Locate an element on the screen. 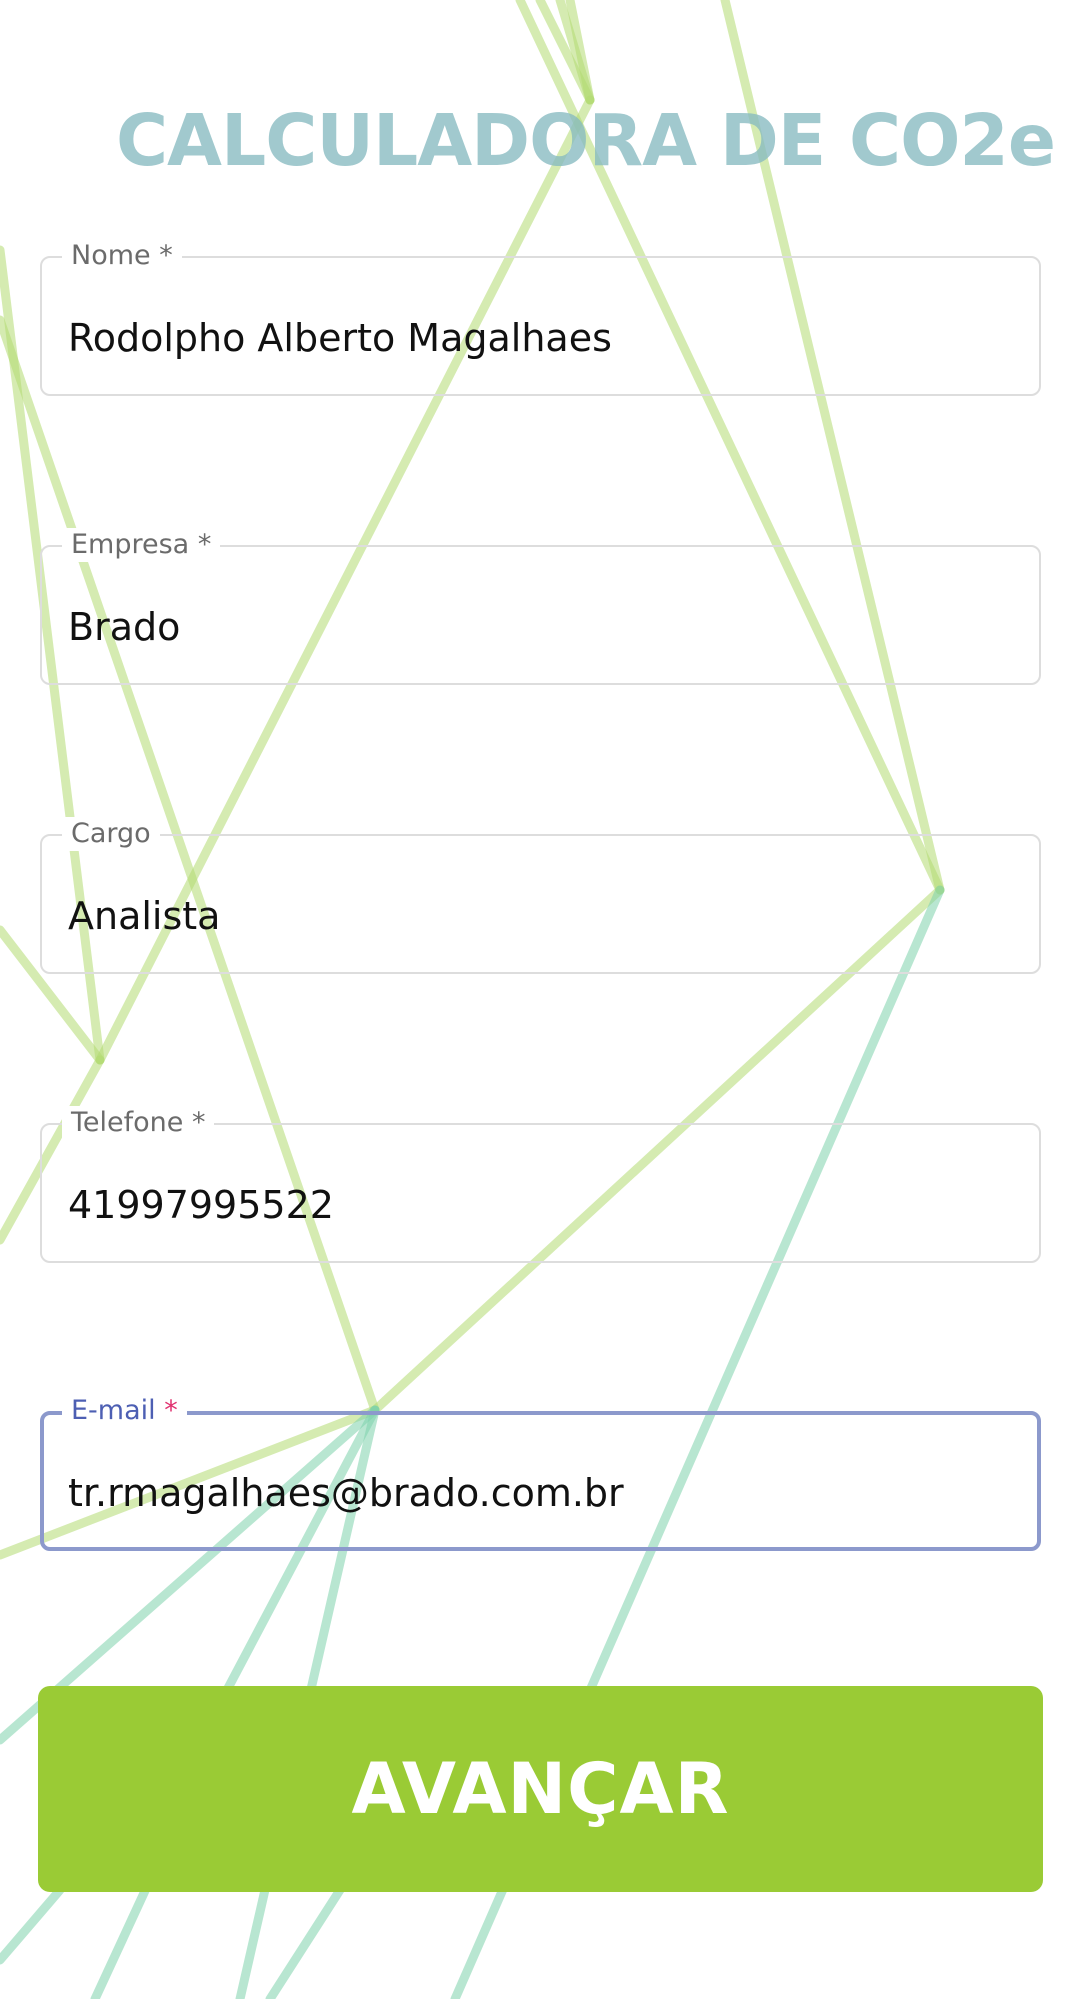 This screenshot has height=1999, width=1081. role-label: Cargo is located at coordinates (111, 834).